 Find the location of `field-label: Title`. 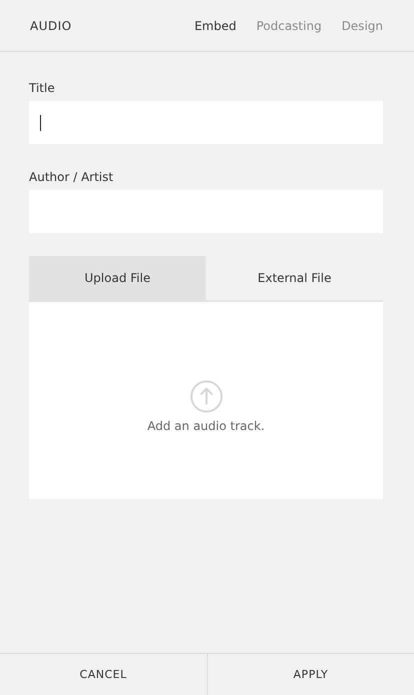

field-label: Title is located at coordinates (42, 88).